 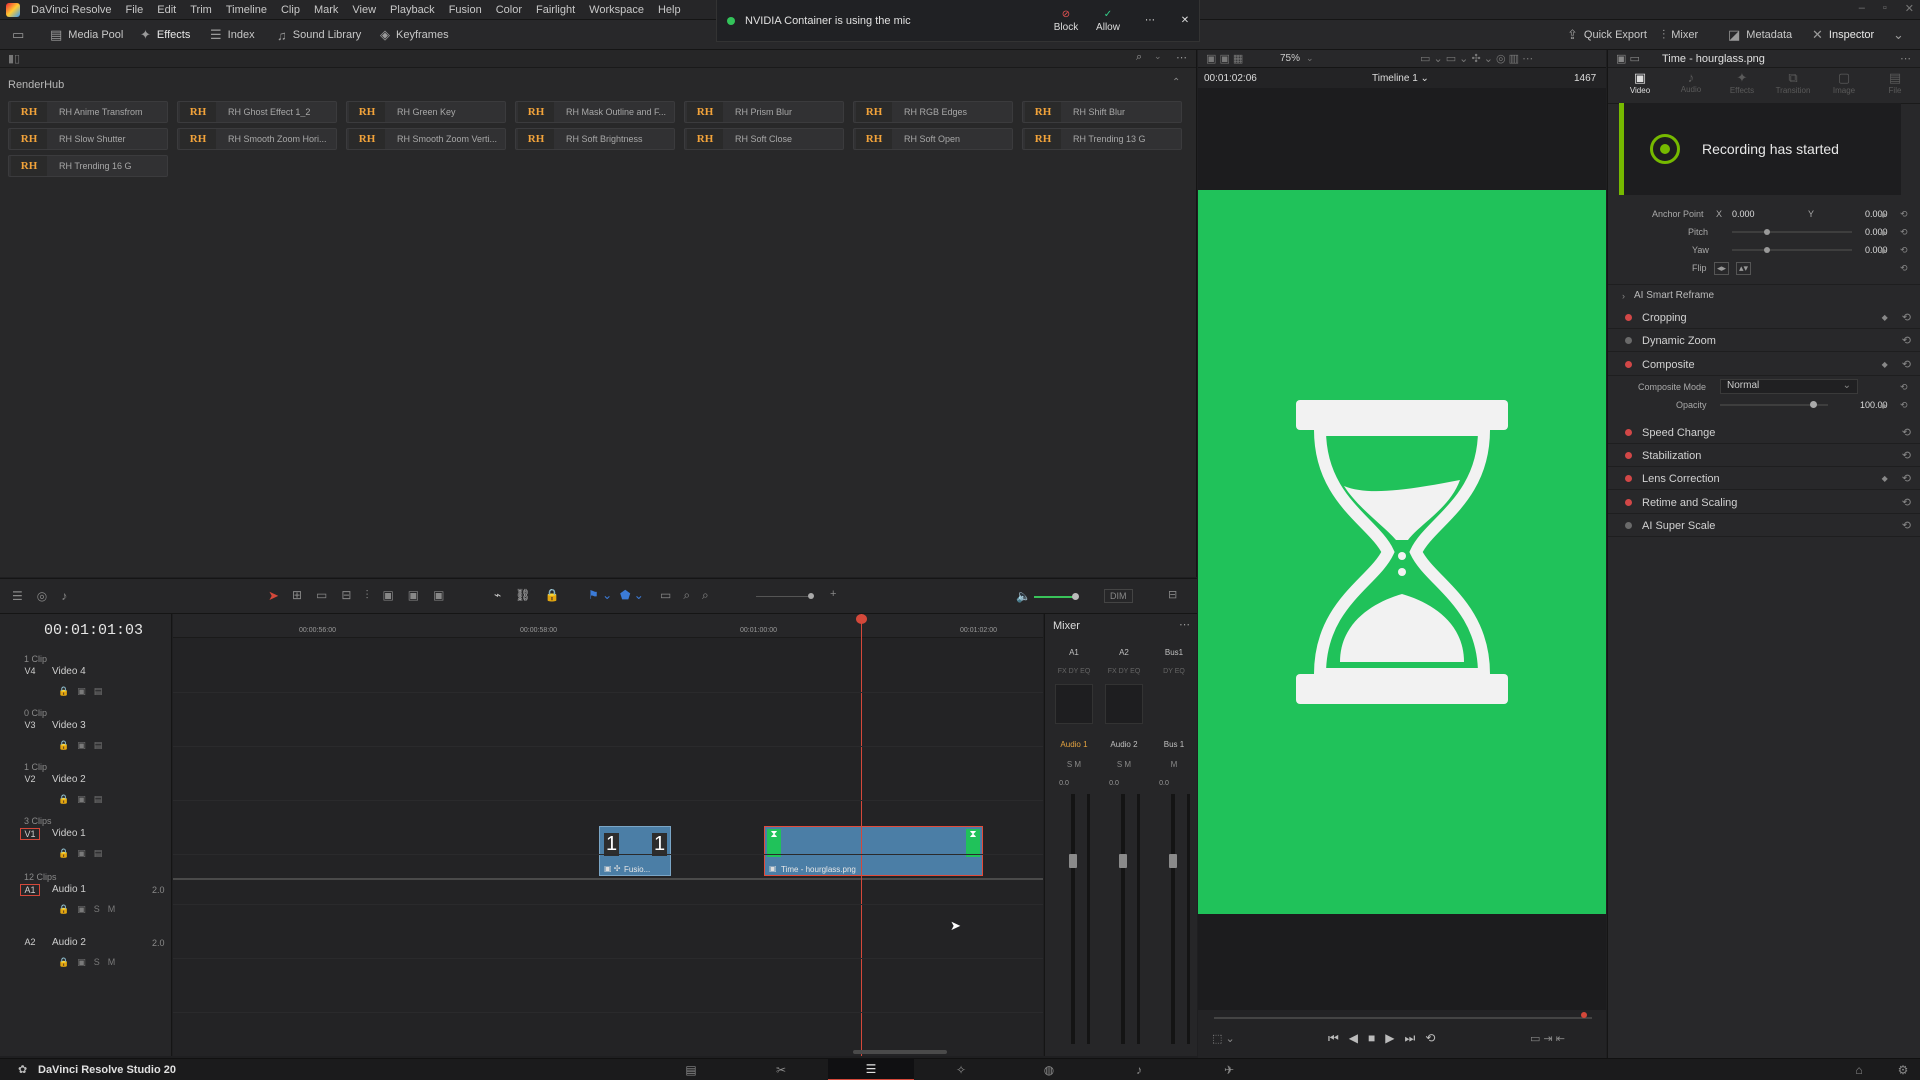 What do you see at coordinates (1859, 1069) in the screenshot?
I see `home-icon: ⌂` at bounding box center [1859, 1069].